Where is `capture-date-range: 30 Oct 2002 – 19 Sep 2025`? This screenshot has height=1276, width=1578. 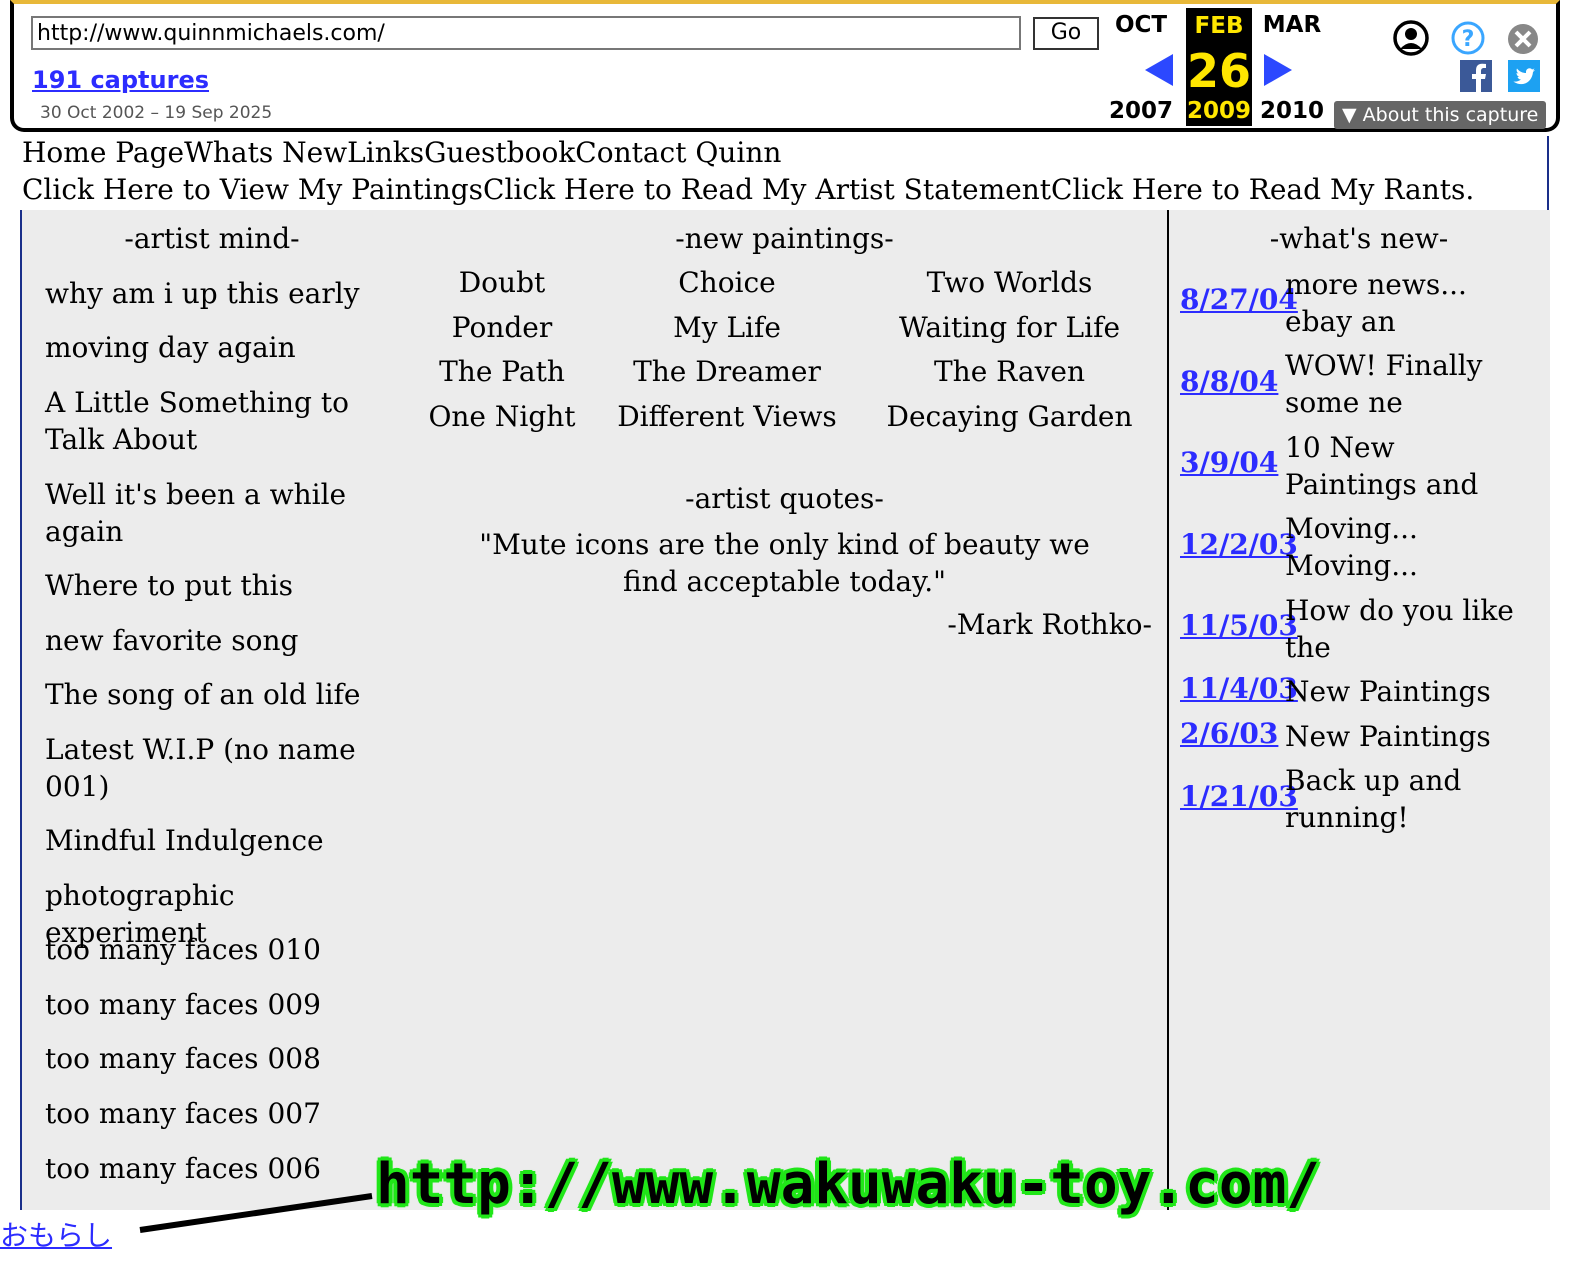 capture-date-range: 30 Oct 2002 – 19 Sep 2025 is located at coordinates (156, 113).